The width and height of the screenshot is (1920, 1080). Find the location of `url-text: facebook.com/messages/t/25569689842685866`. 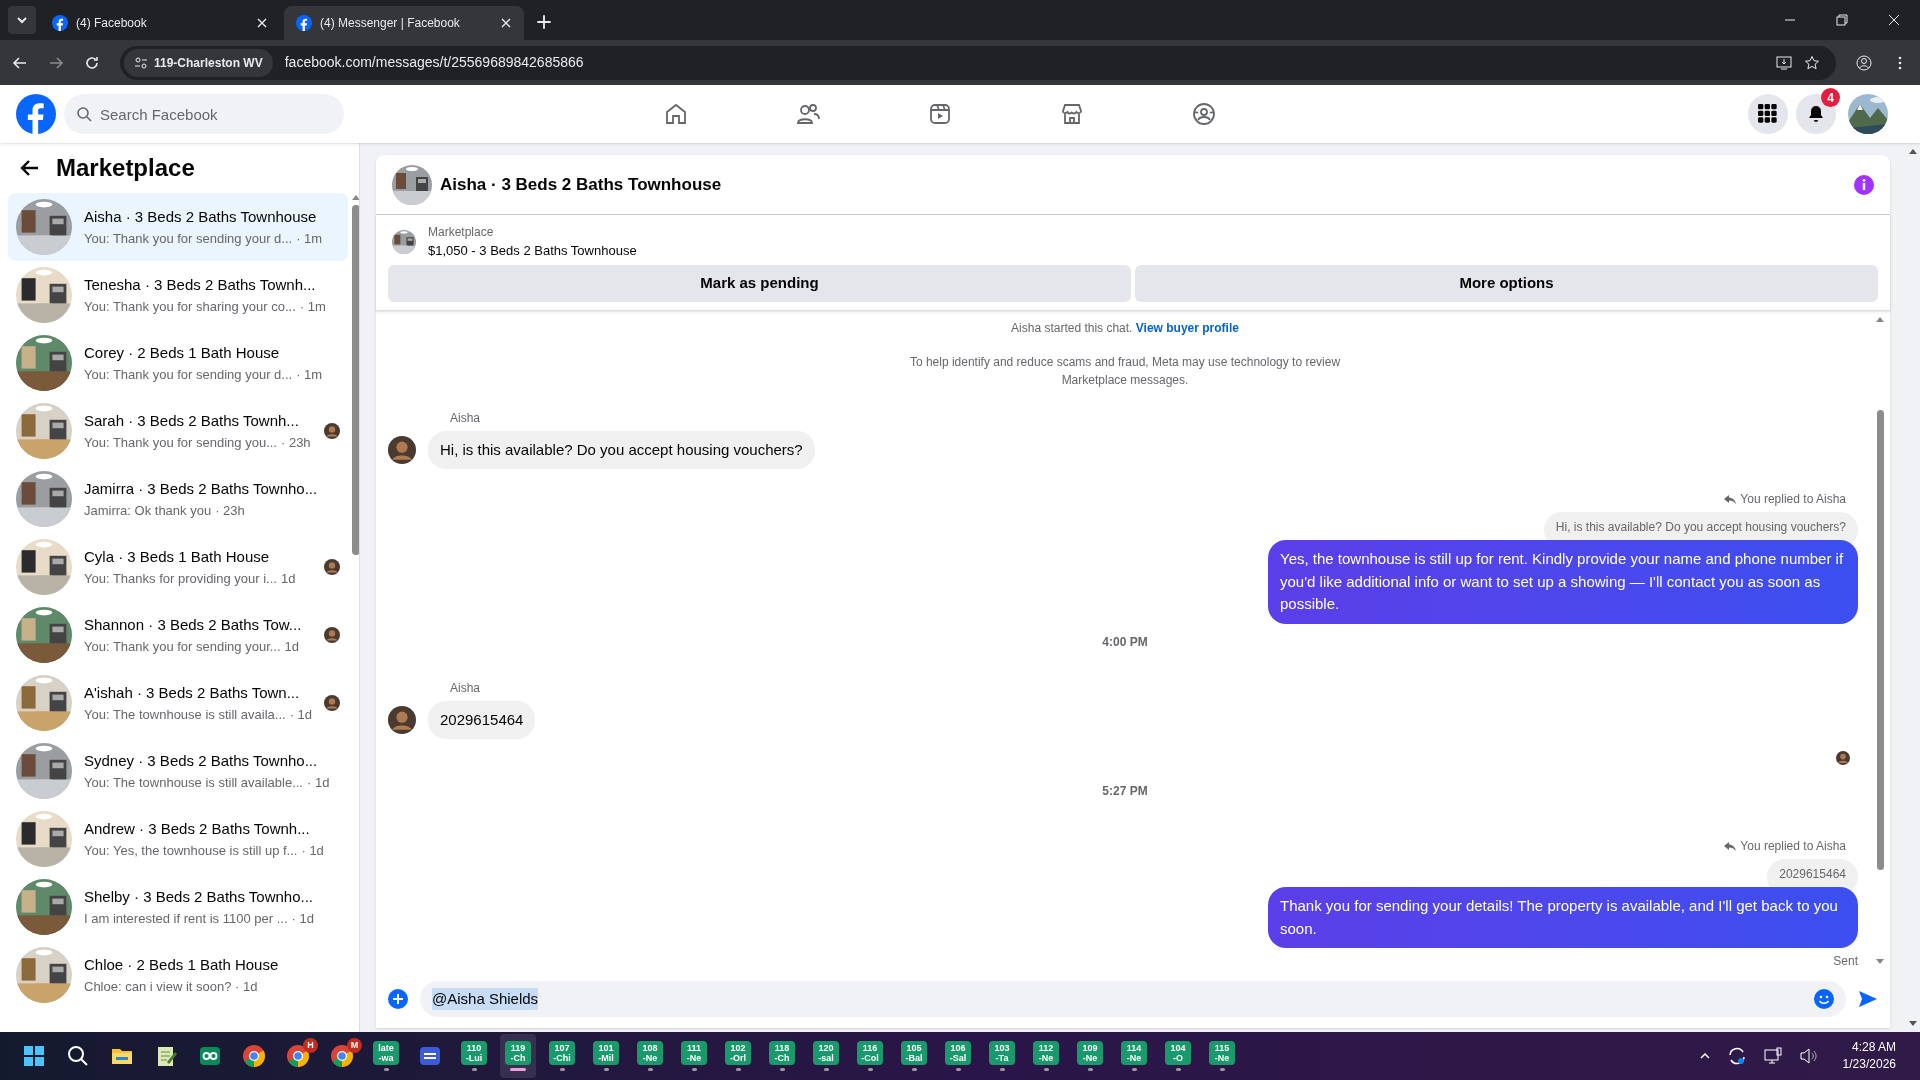

url-text: facebook.com/messages/t/25569689842685866 is located at coordinates (1024, 62).